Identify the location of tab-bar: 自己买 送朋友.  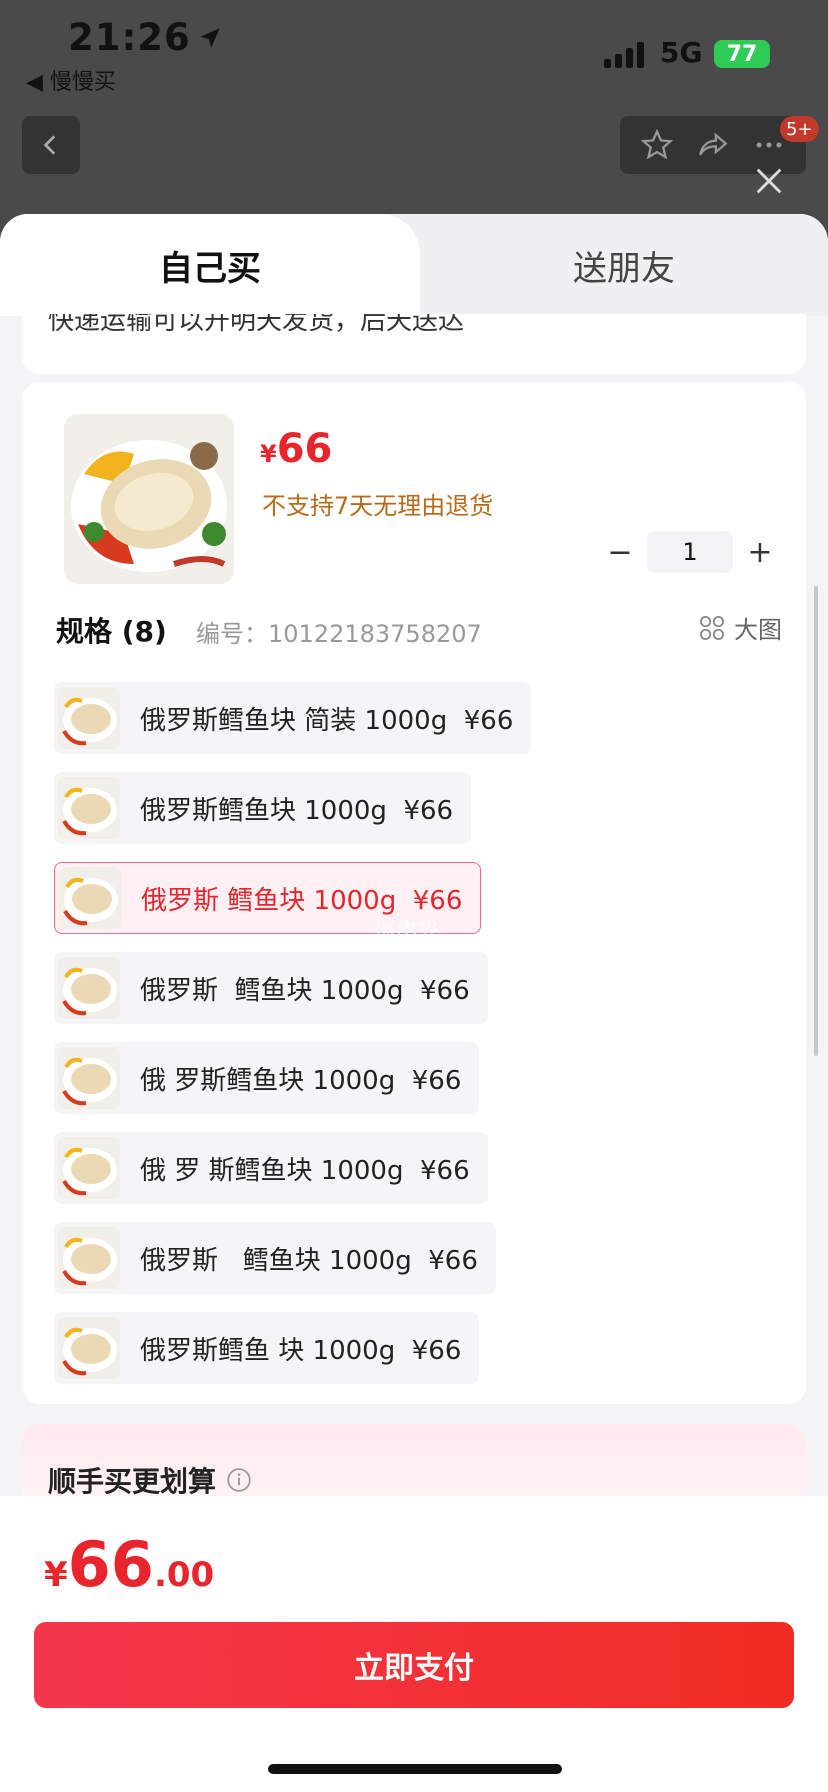
(414, 265).